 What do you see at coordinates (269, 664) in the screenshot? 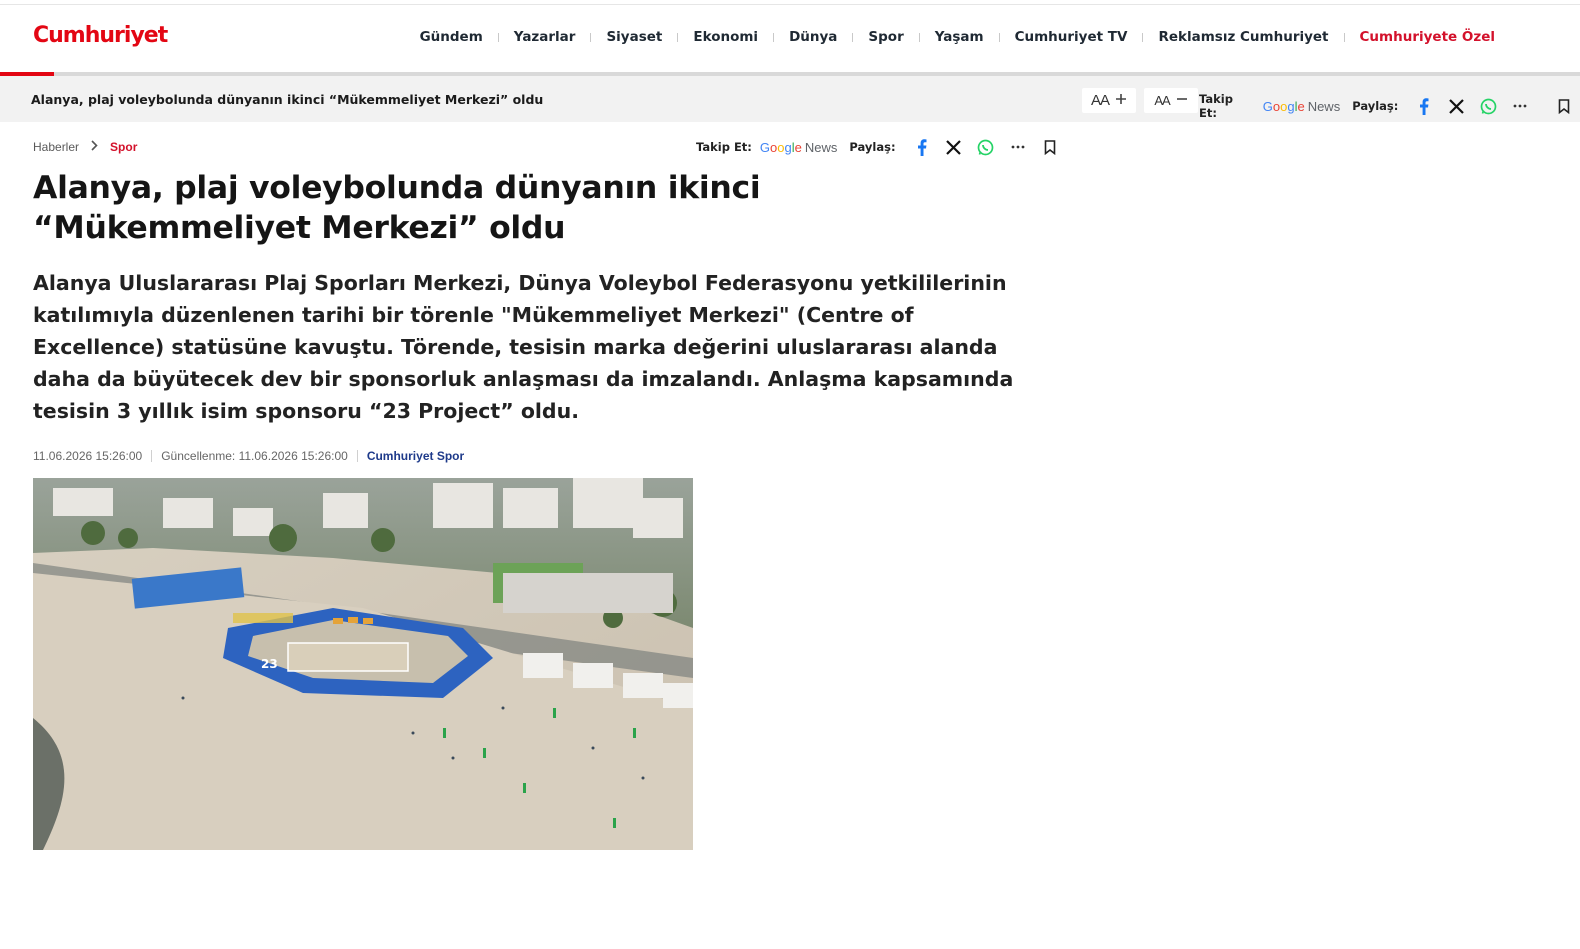
I see `svg-text: 23` at bounding box center [269, 664].